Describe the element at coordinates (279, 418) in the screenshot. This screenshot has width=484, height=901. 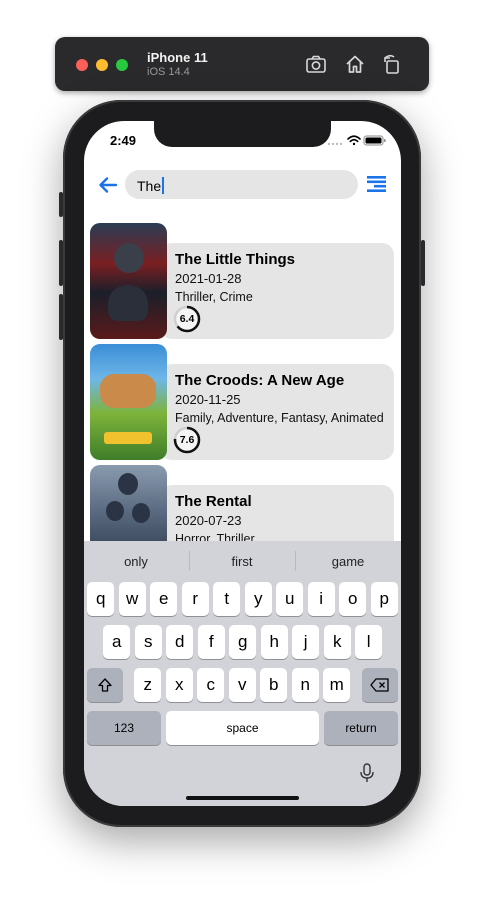
I see `movie-genres: Family, Adventure, Fantasy, Animated` at that location.